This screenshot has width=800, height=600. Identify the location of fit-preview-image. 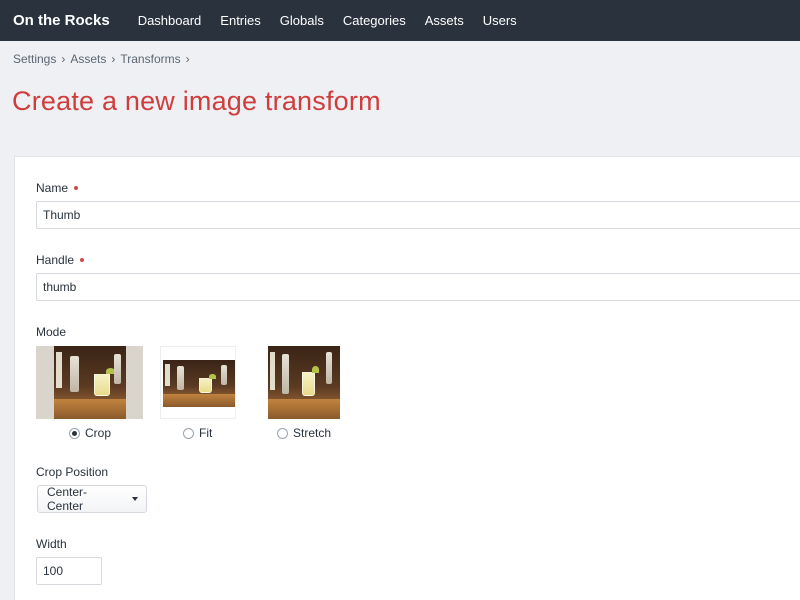
(198, 382).